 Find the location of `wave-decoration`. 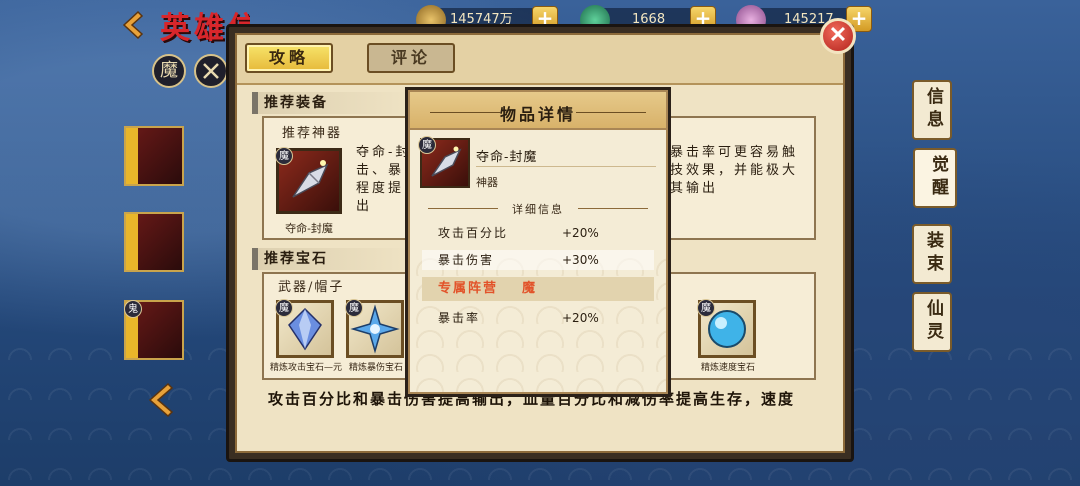

wave-decoration is located at coordinates (540, 470).